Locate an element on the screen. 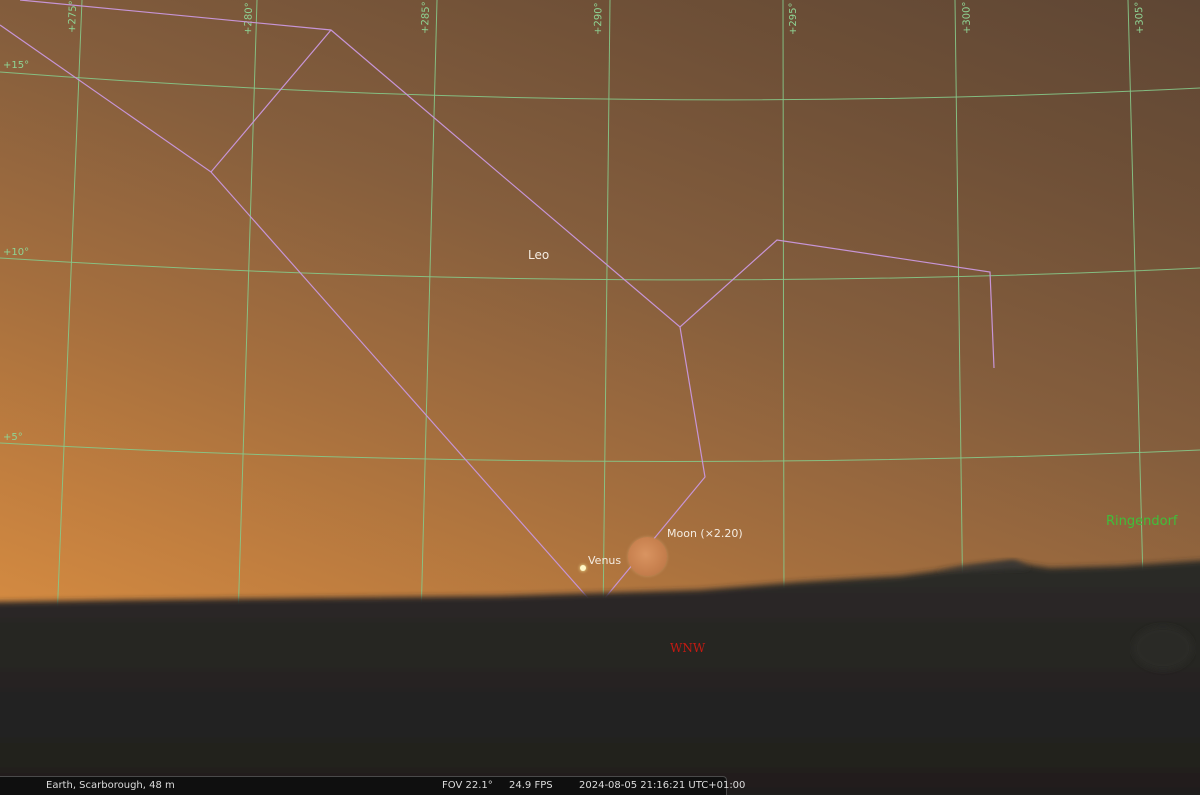 The image size is (1200, 795). fov-readout: FOV 22.1° is located at coordinates (467, 785).